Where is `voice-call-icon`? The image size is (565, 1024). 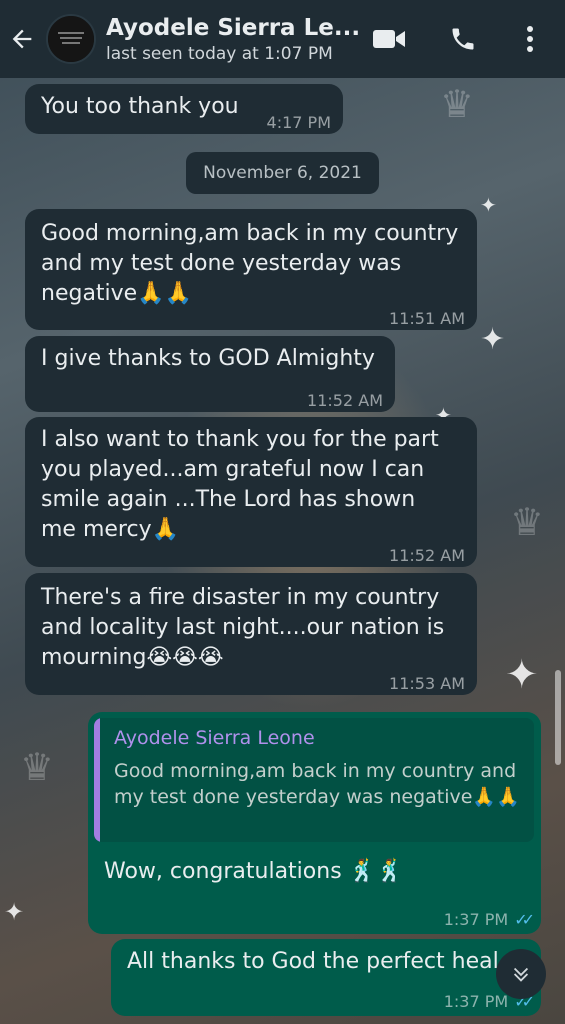 voice-call-icon is located at coordinates (463, 39).